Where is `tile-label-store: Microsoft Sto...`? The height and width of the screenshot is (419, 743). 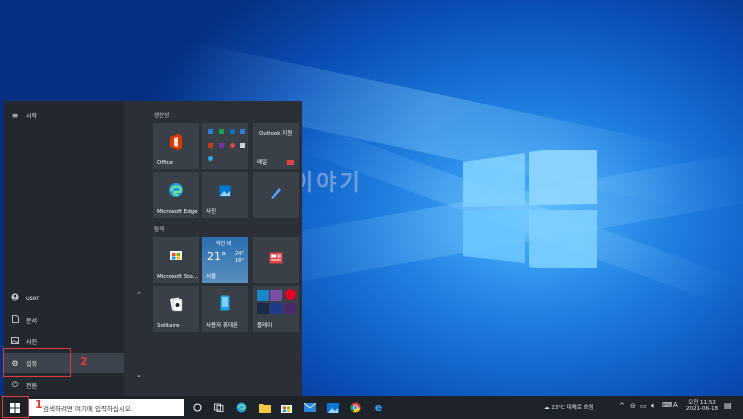
tile-label-store: Microsoft Sto... is located at coordinates (177, 277).